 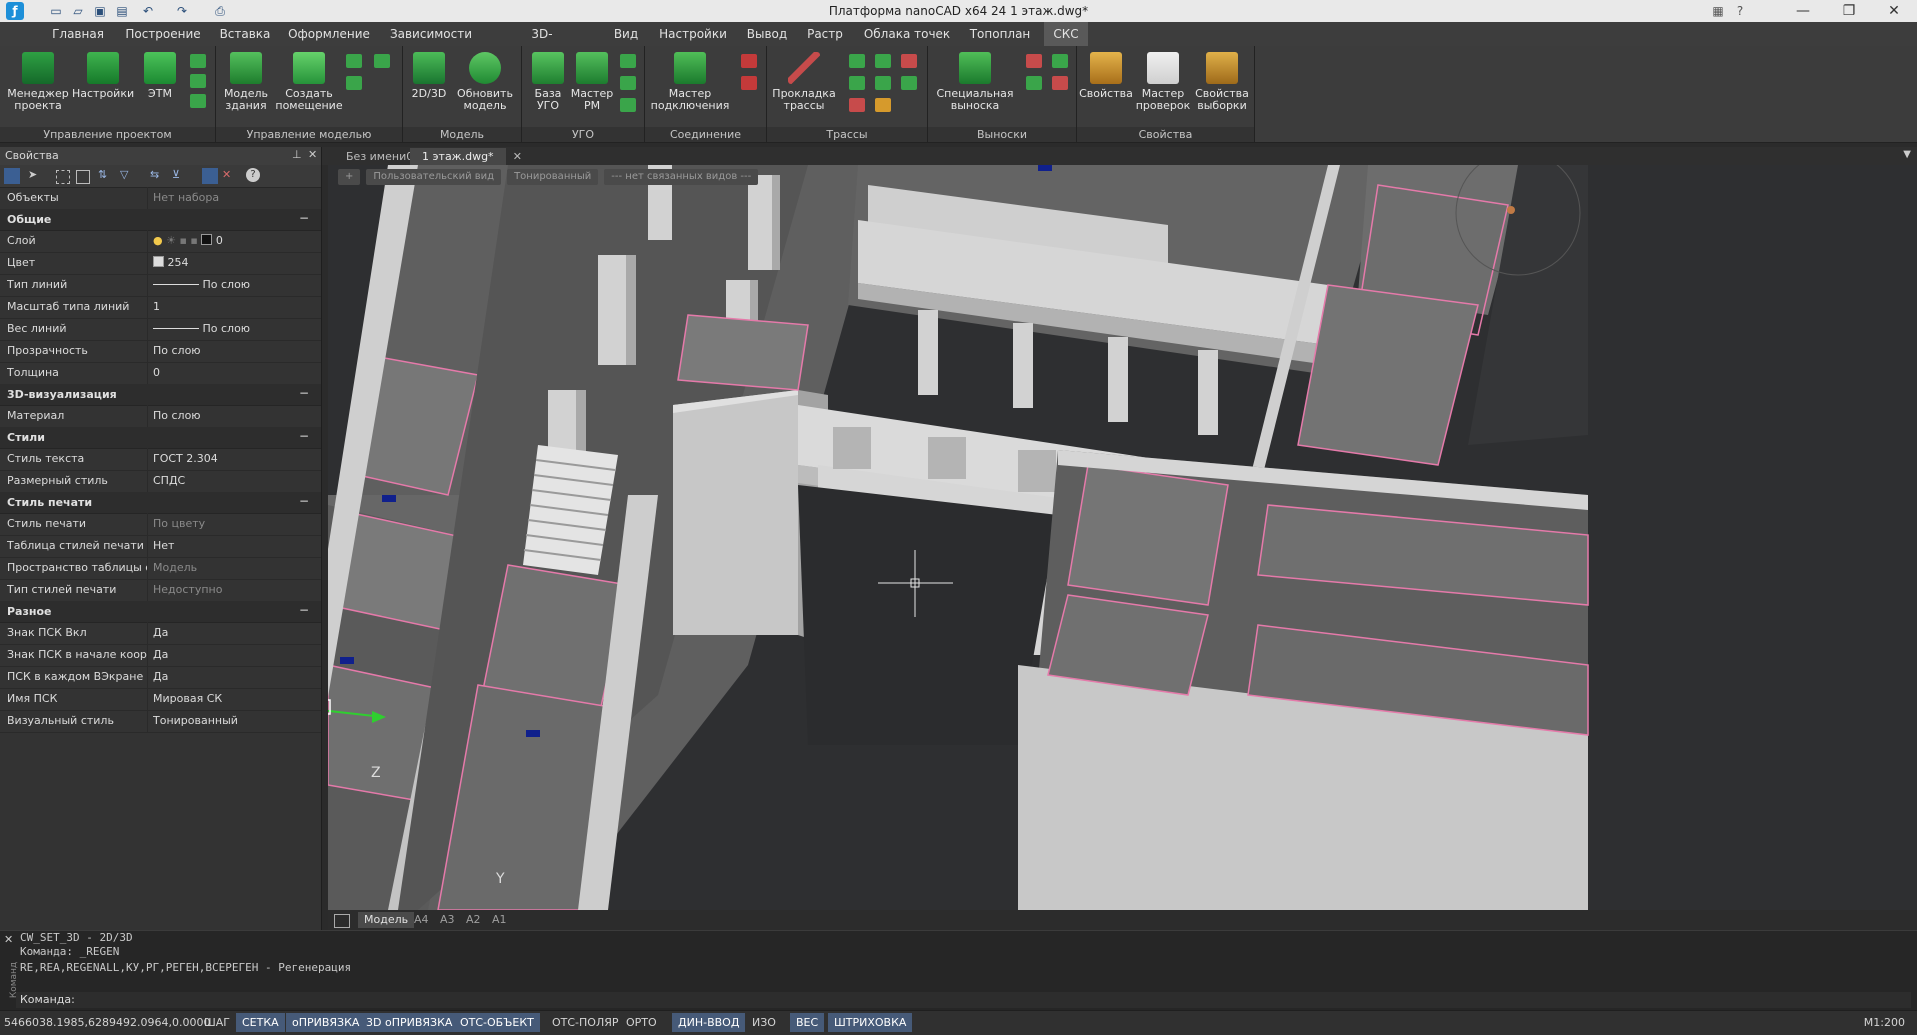 What do you see at coordinates (690, 82) in the screenshot?
I see `connection-wizard-button: Мастер подключения` at bounding box center [690, 82].